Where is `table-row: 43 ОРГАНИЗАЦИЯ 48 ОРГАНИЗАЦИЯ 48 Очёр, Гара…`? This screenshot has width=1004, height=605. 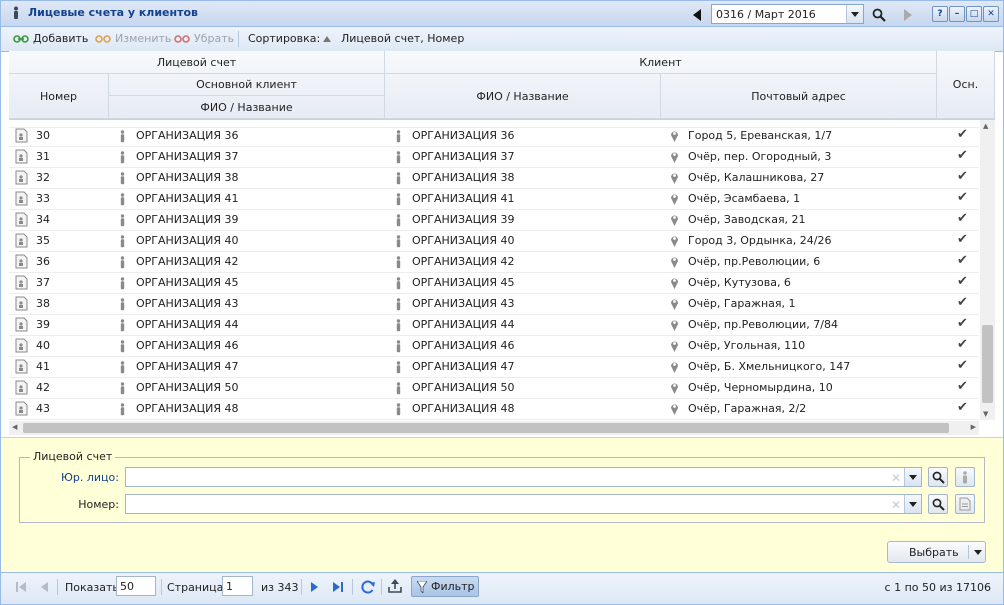
table-row: 43 ОРГАНИЗАЦИЯ 48 ОРГАНИЗАЦИЯ 48 Очёр, Гара… is located at coordinates (494, 409).